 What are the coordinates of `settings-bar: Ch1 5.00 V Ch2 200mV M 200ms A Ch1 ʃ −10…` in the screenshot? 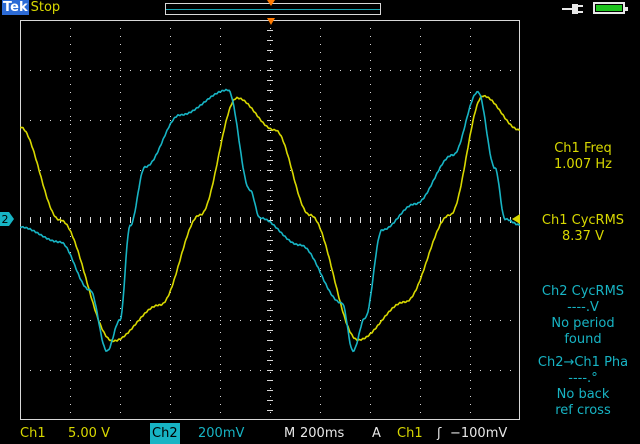 It's located at (320, 433).